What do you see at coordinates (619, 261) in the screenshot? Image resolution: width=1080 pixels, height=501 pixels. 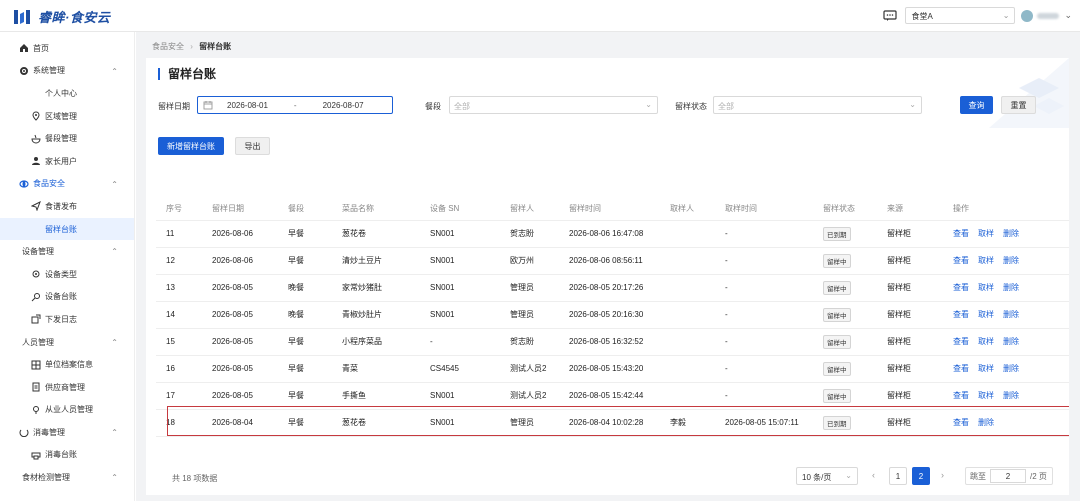 I see `cell-time: 2026-08-06 08:56:11` at bounding box center [619, 261].